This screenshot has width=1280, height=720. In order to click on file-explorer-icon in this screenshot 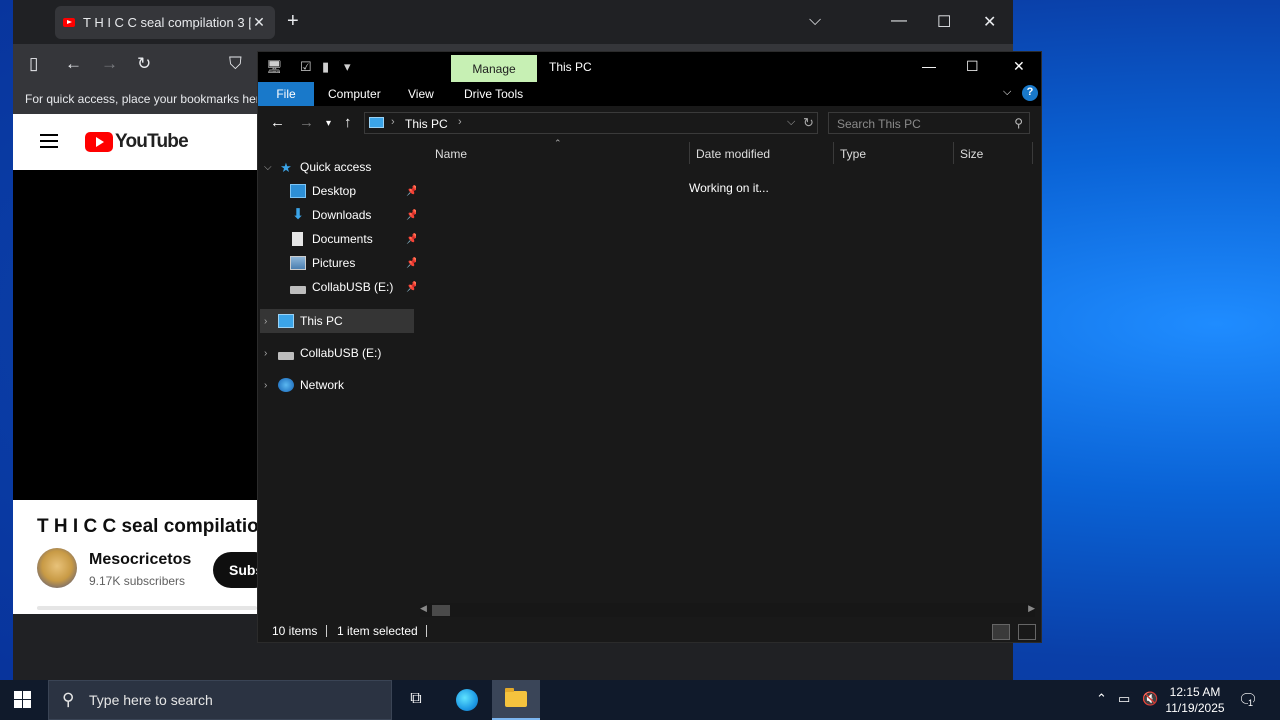, I will do `click(516, 700)`.